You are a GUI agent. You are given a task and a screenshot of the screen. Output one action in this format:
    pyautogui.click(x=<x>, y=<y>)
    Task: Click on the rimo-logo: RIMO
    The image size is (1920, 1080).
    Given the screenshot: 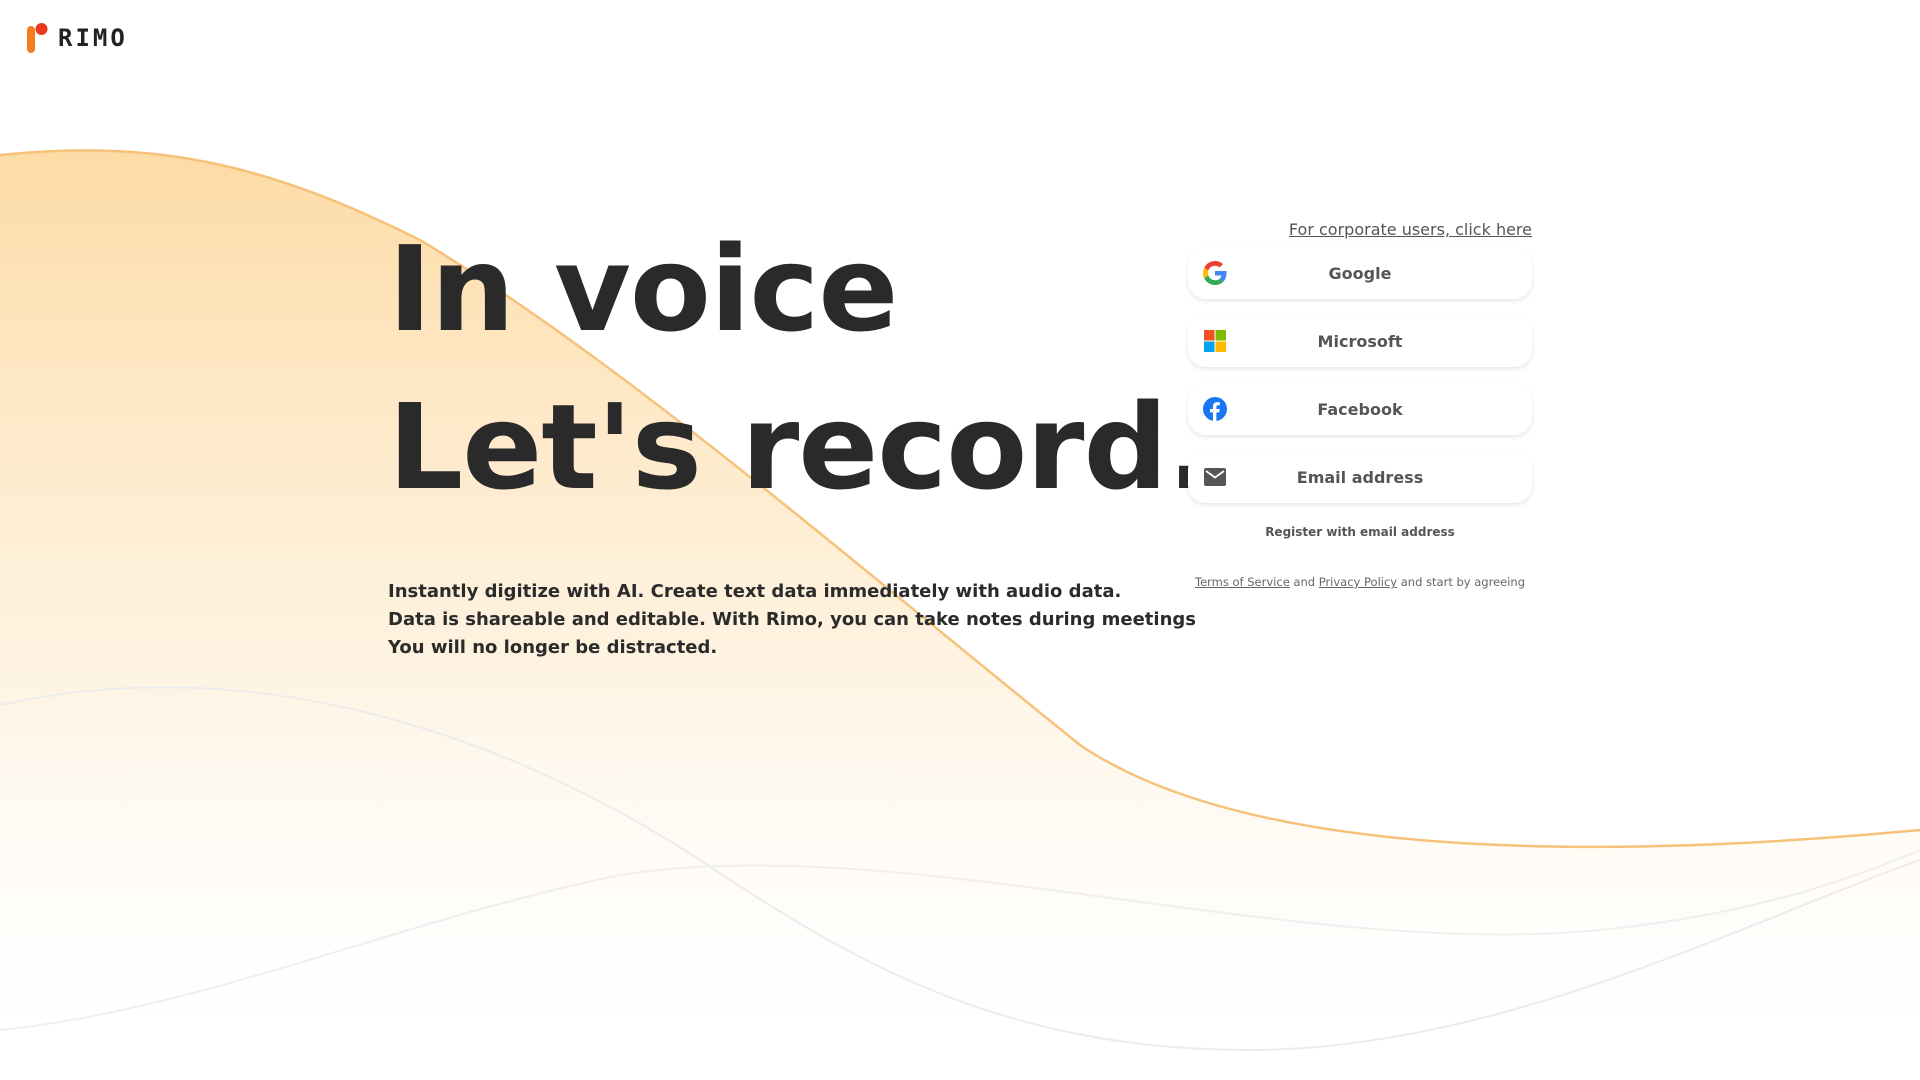 What is the action you would take?
    pyautogui.click(x=77, y=38)
    